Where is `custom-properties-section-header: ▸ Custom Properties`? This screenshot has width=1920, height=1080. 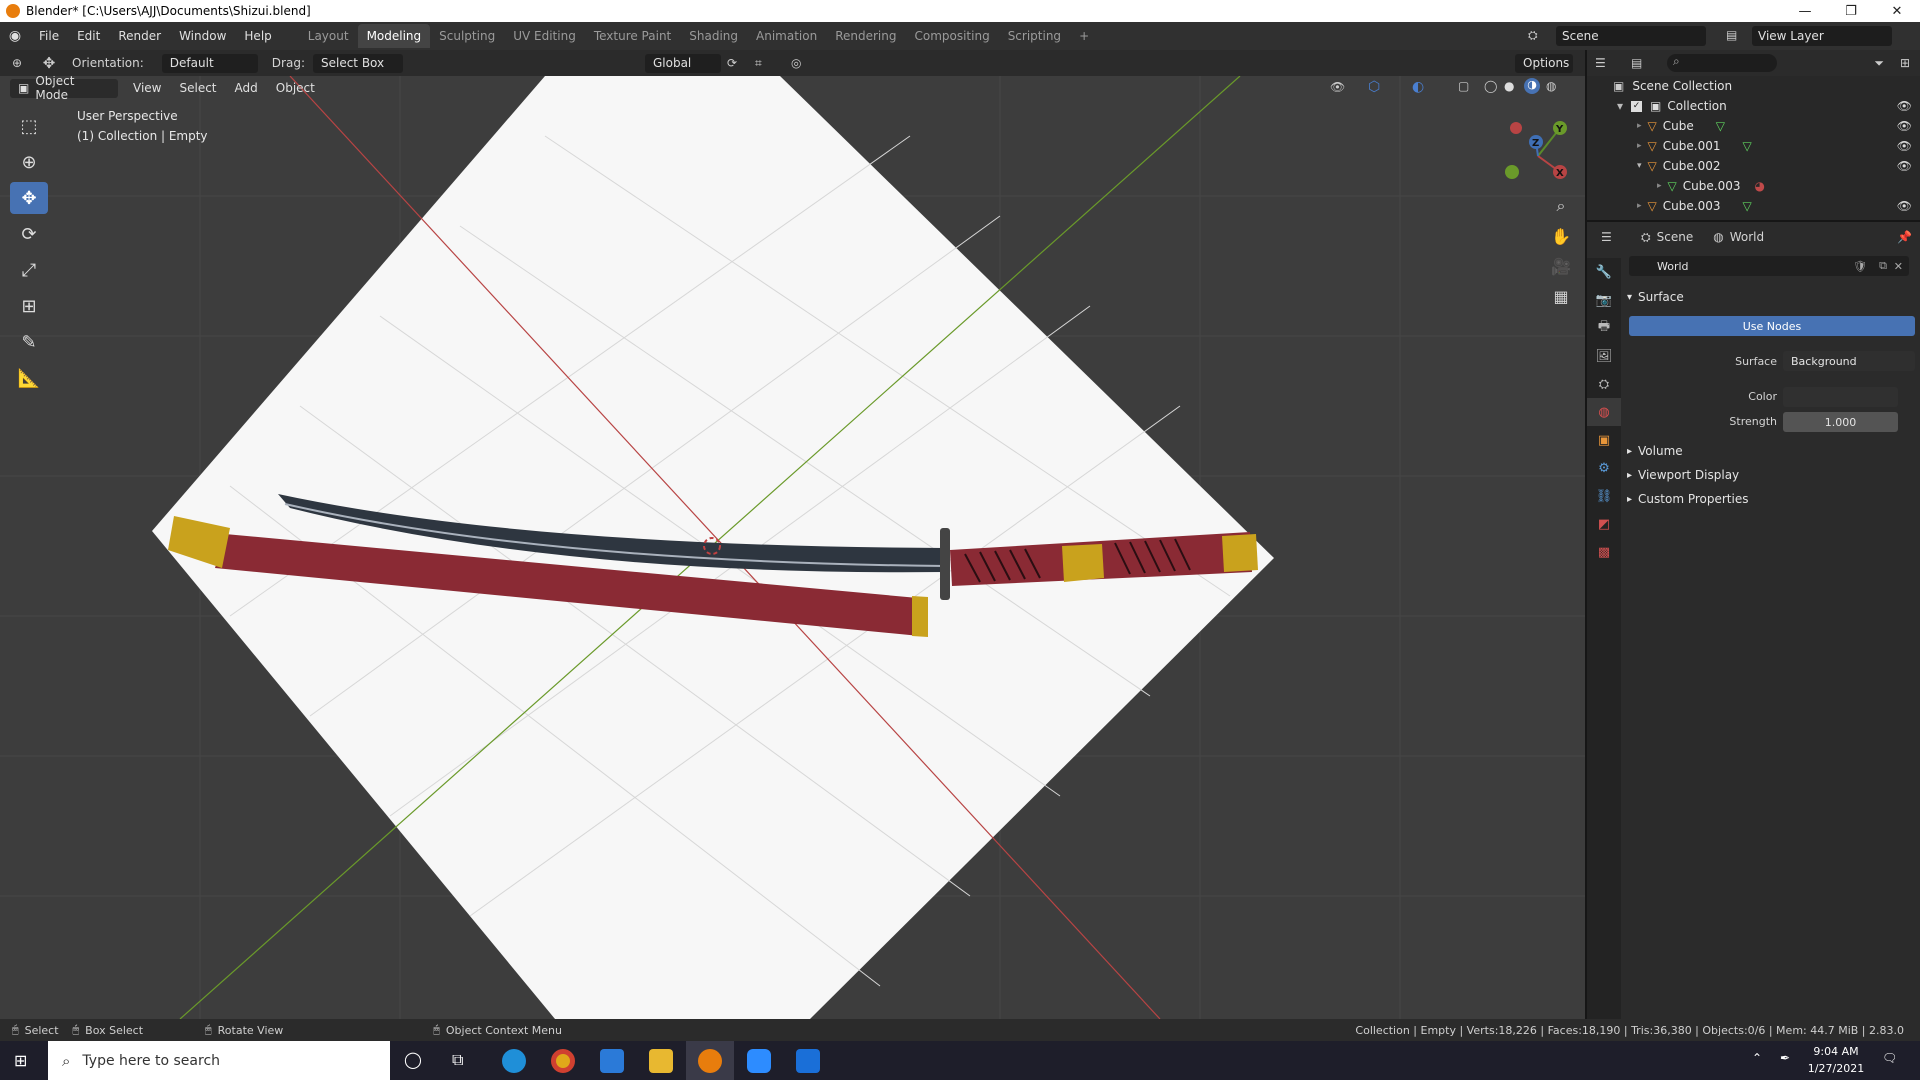
custom-properties-section-header: ▸ Custom Properties is located at coordinates (1687, 499).